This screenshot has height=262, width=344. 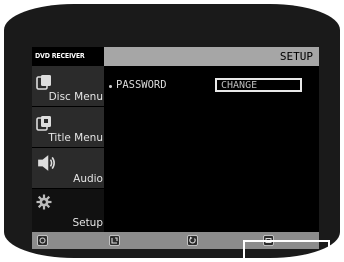 I want to click on bullet-icon, so click(x=110, y=86).